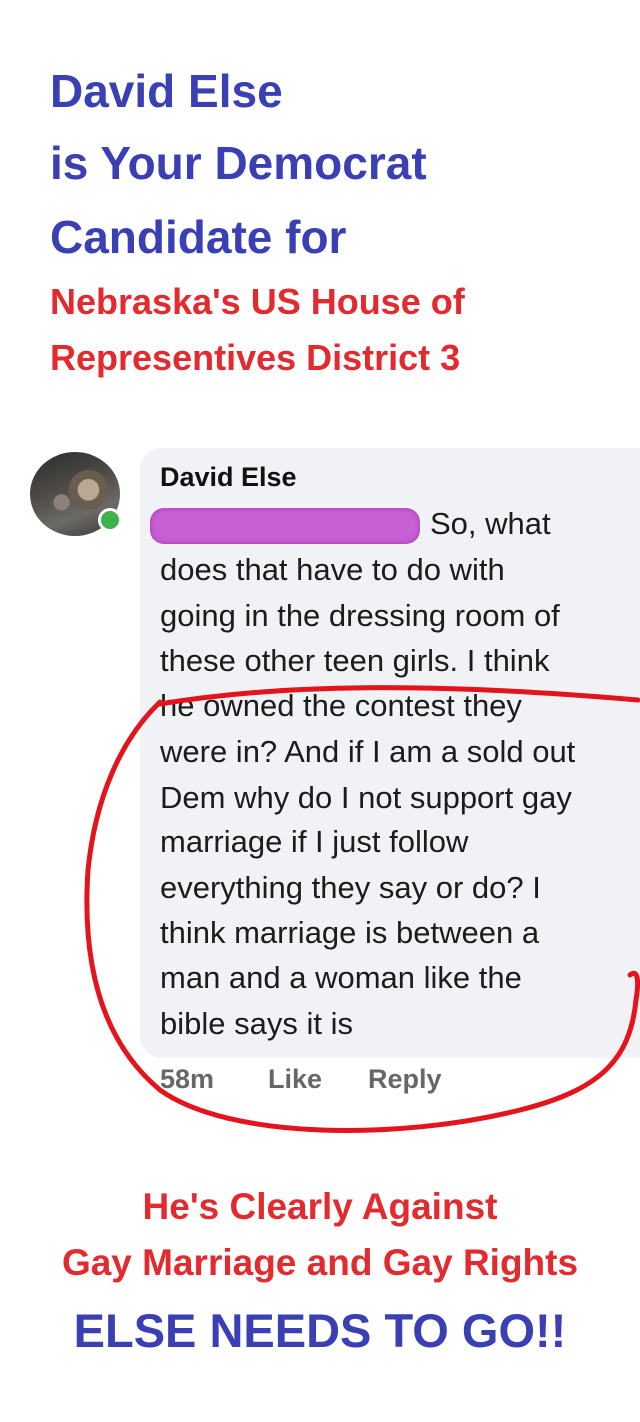 The image size is (640, 1422). What do you see at coordinates (166, 91) in the screenshot?
I see `headline-line-1: David Else` at bounding box center [166, 91].